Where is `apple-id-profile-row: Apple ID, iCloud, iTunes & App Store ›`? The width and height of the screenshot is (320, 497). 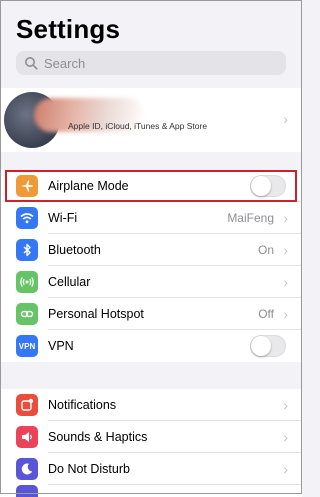
apple-id-profile-row: Apple ID, iCloud, iTunes & App Store › is located at coordinates (151, 120).